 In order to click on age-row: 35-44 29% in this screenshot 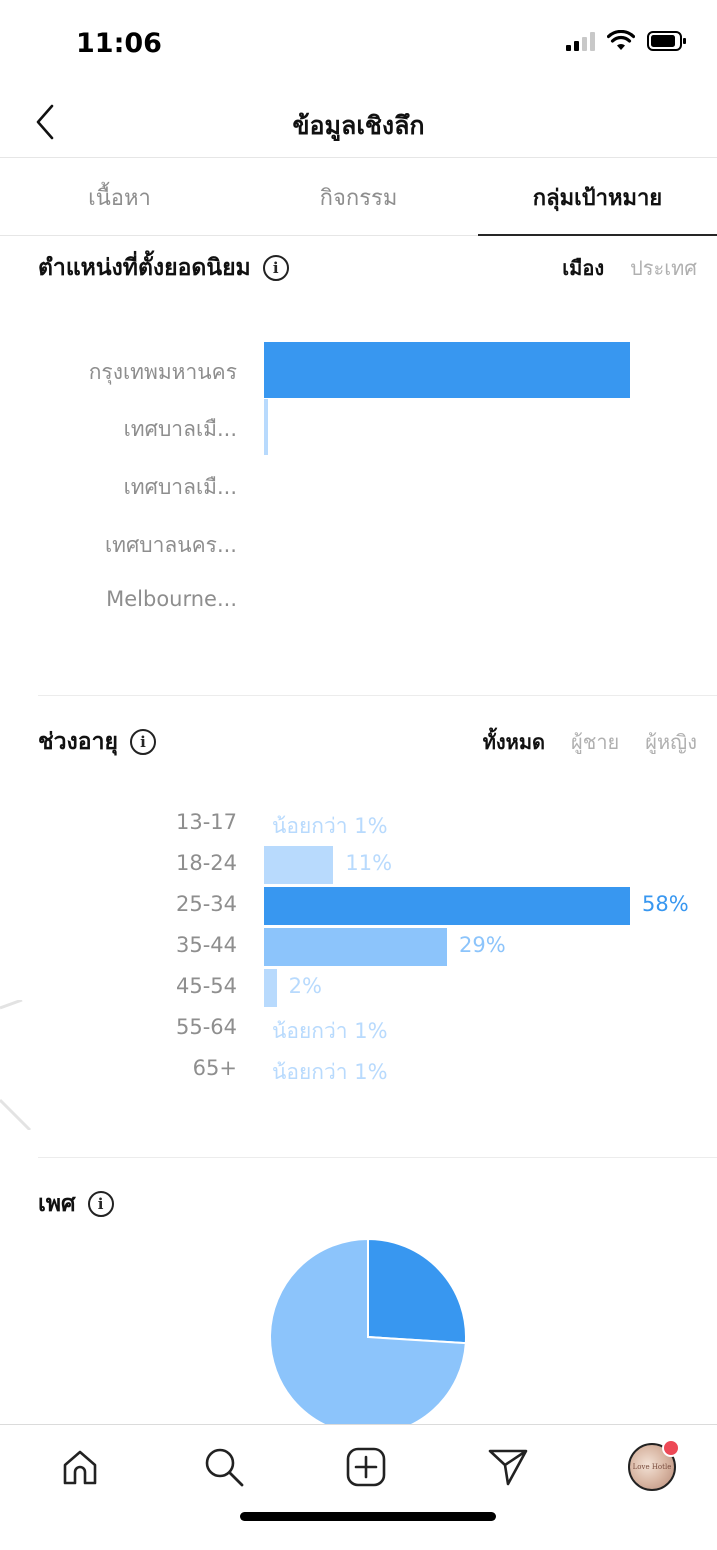, I will do `click(358, 947)`.